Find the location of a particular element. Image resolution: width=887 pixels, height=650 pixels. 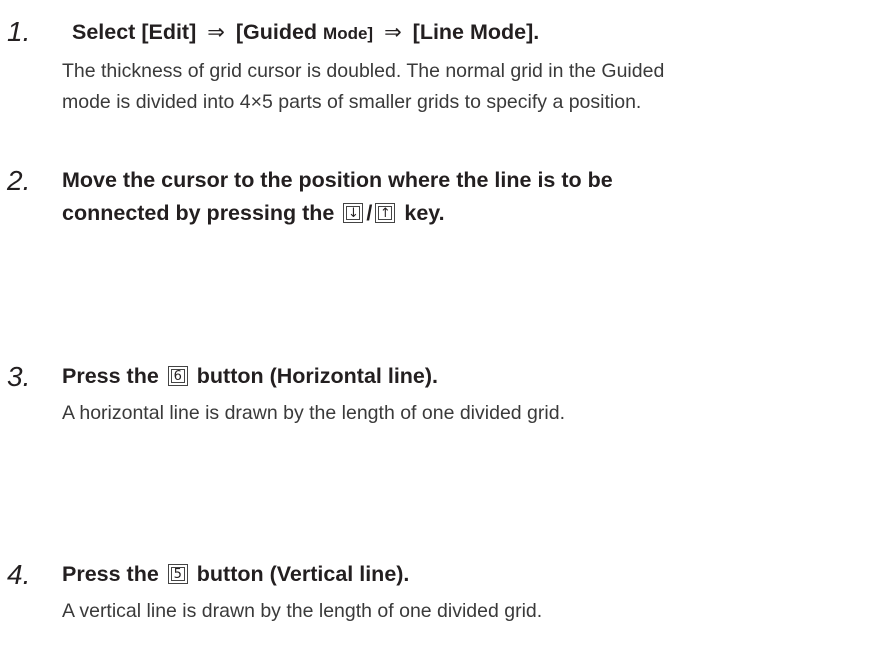

step-heading: Press the 5 button (Vertical line). is located at coordinates (235, 574).